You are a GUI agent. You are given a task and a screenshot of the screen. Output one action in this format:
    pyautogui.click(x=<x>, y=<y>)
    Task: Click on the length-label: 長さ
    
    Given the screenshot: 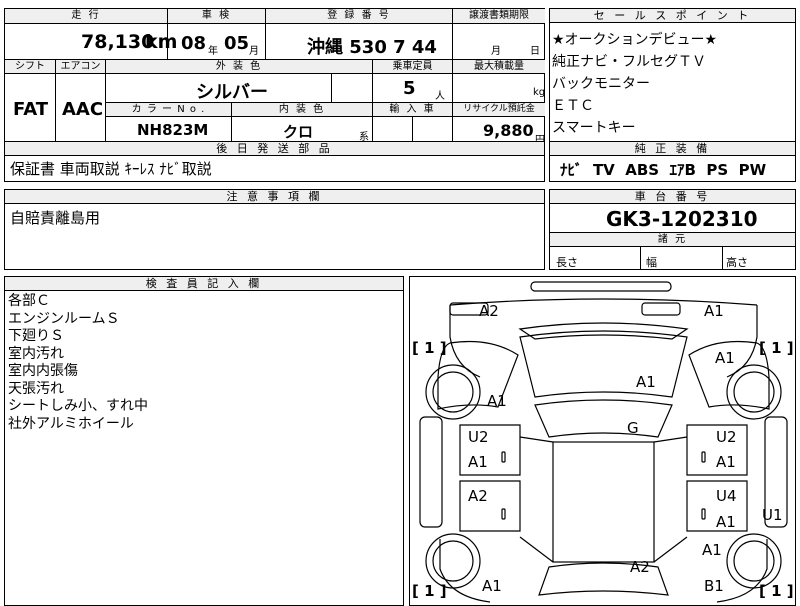 What is the action you would take?
    pyautogui.click(x=567, y=262)
    